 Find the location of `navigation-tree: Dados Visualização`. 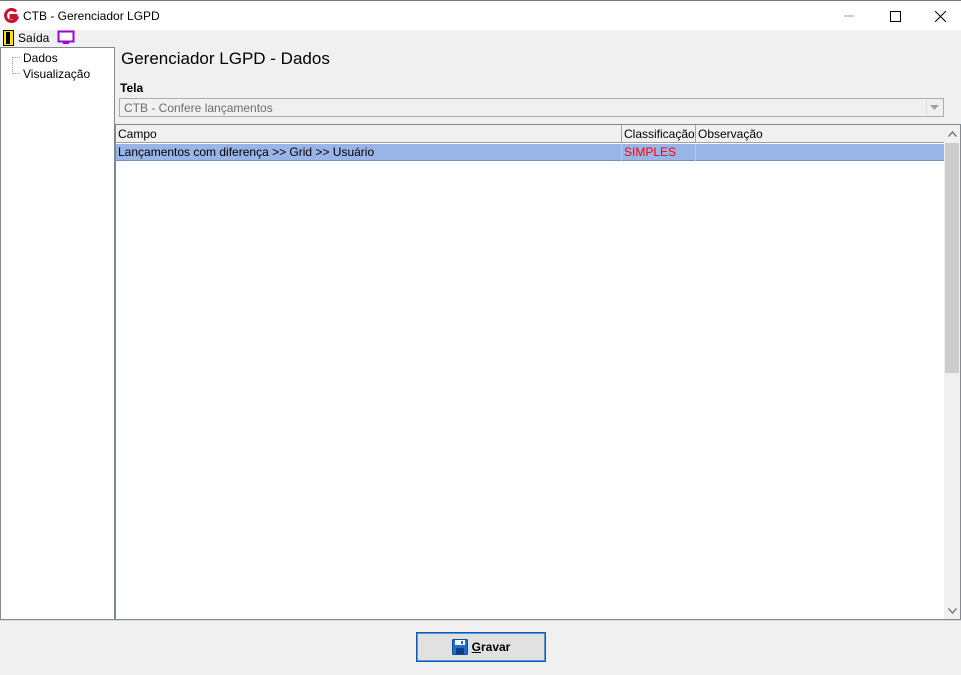

navigation-tree: Dados Visualização is located at coordinates (57, 333).